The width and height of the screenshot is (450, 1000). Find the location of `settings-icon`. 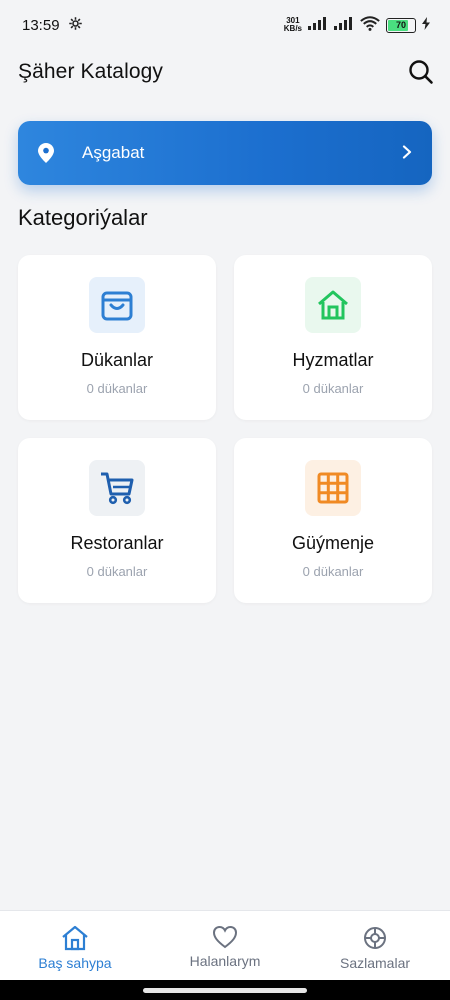

settings-icon is located at coordinates (375, 938).